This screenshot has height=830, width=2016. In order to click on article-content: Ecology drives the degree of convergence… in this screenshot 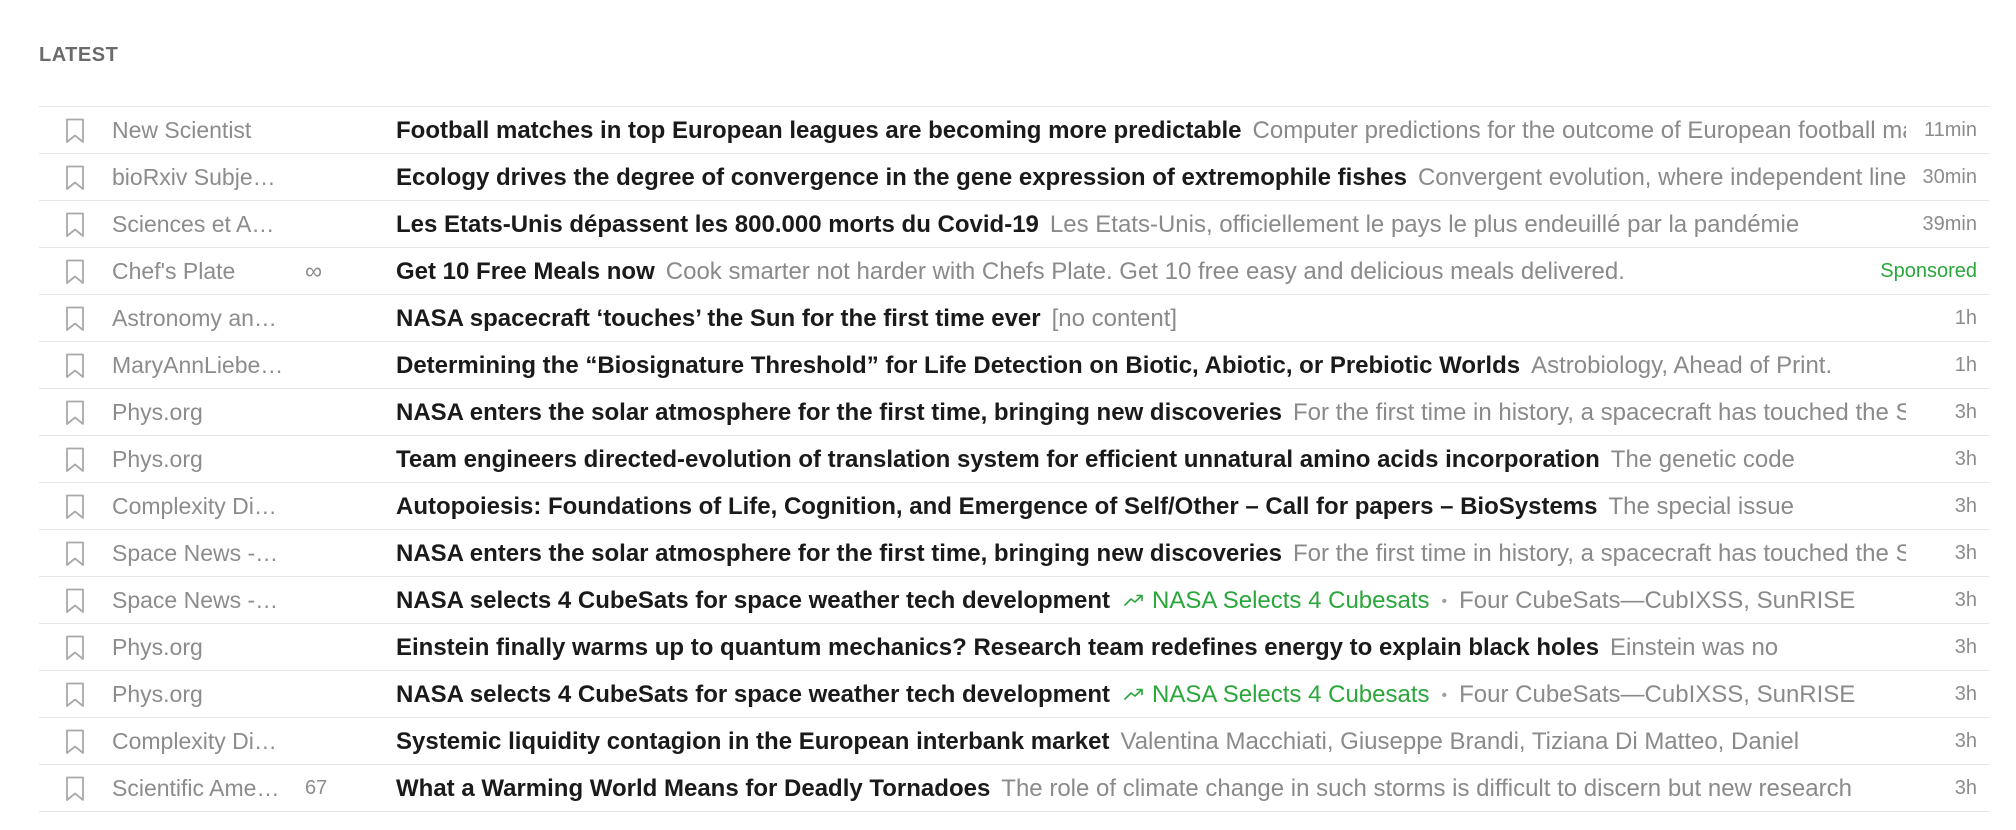, I will do `click(1151, 177)`.